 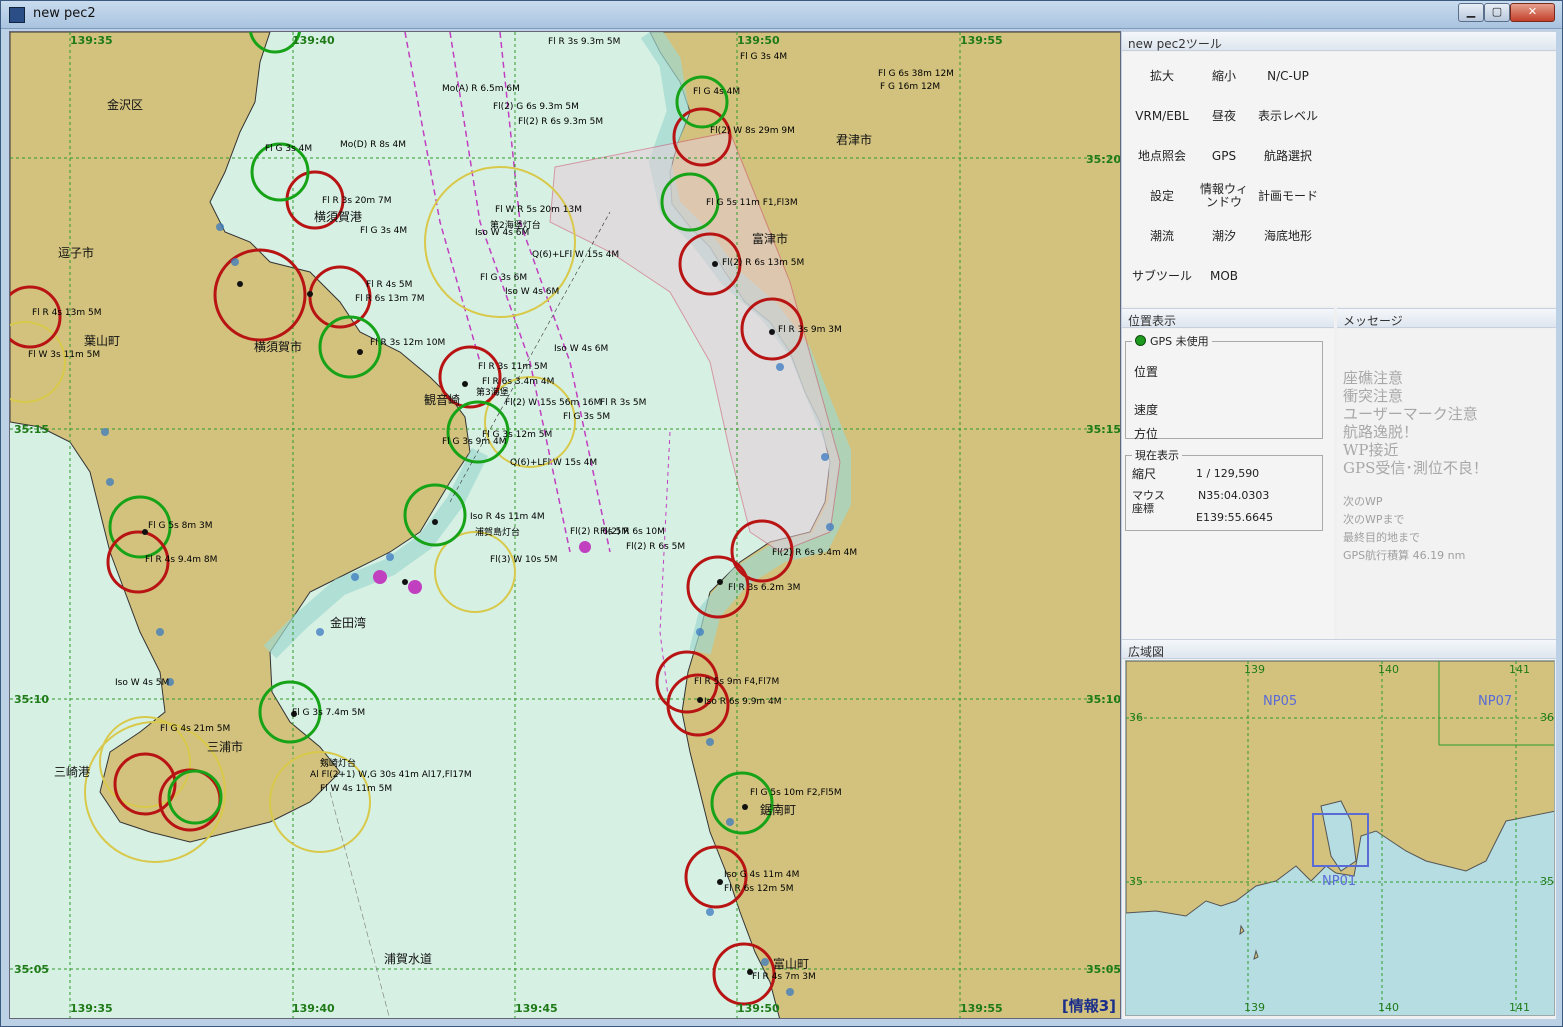 I want to click on mouse-lat-value: N35:04.0303, so click(x=1234, y=495).